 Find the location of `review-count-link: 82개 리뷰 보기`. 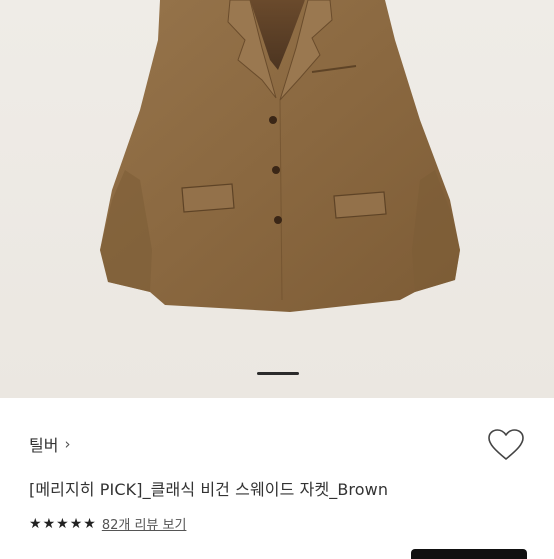

review-count-link: 82개 리뷰 보기 is located at coordinates (144, 523).